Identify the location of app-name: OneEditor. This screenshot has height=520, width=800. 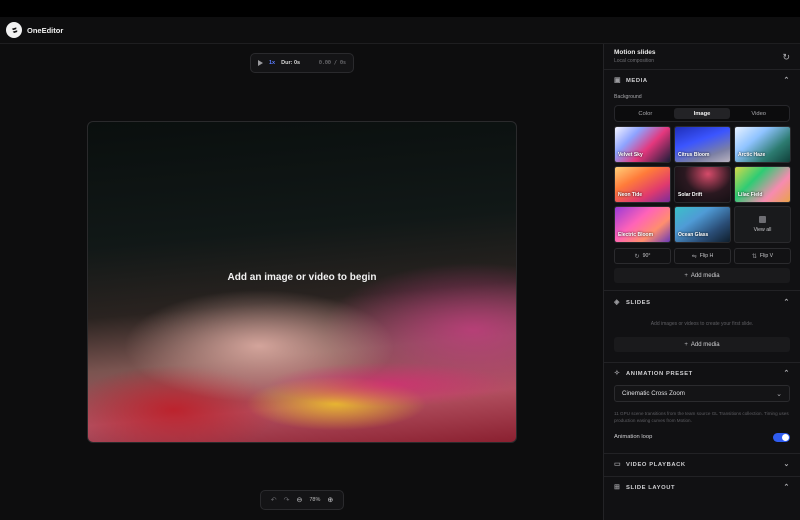
(45, 30).